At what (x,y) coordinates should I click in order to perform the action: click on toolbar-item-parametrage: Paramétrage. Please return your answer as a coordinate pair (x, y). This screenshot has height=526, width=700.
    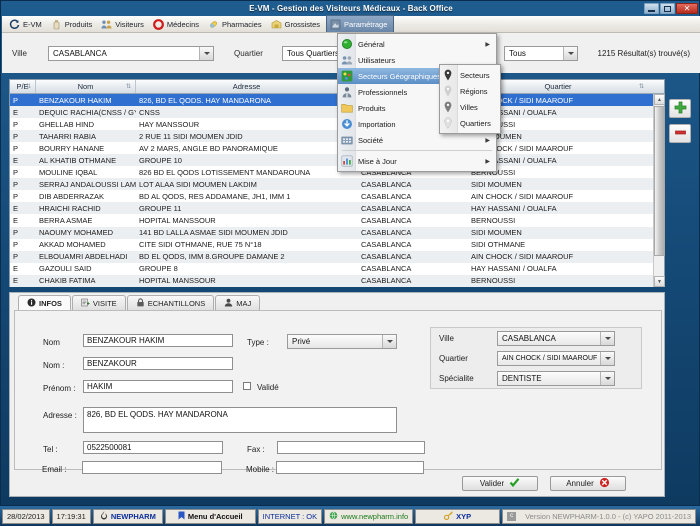
    Looking at the image, I should click on (360, 23).